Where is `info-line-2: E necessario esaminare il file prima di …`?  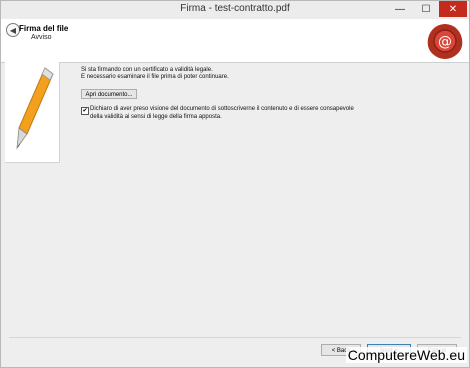 info-line-2: E necessario esaminare il file prima di … is located at coordinates (155, 77).